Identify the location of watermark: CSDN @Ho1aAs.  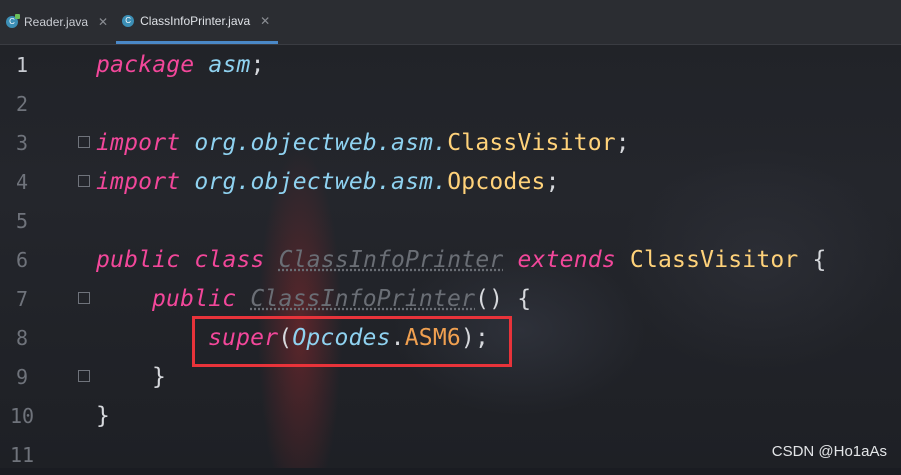
(829, 451).